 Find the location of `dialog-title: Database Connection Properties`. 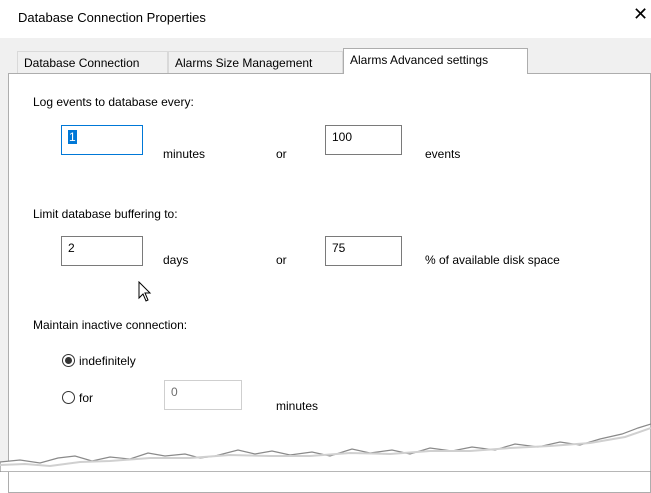

dialog-title: Database Connection Properties is located at coordinates (112, 17).